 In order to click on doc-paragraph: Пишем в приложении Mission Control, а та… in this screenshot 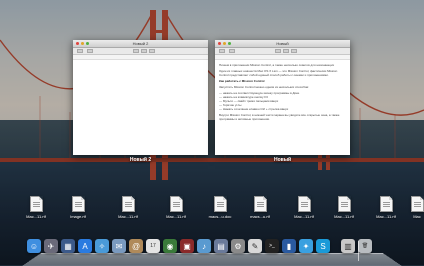, I will do `click(277, 65)`.